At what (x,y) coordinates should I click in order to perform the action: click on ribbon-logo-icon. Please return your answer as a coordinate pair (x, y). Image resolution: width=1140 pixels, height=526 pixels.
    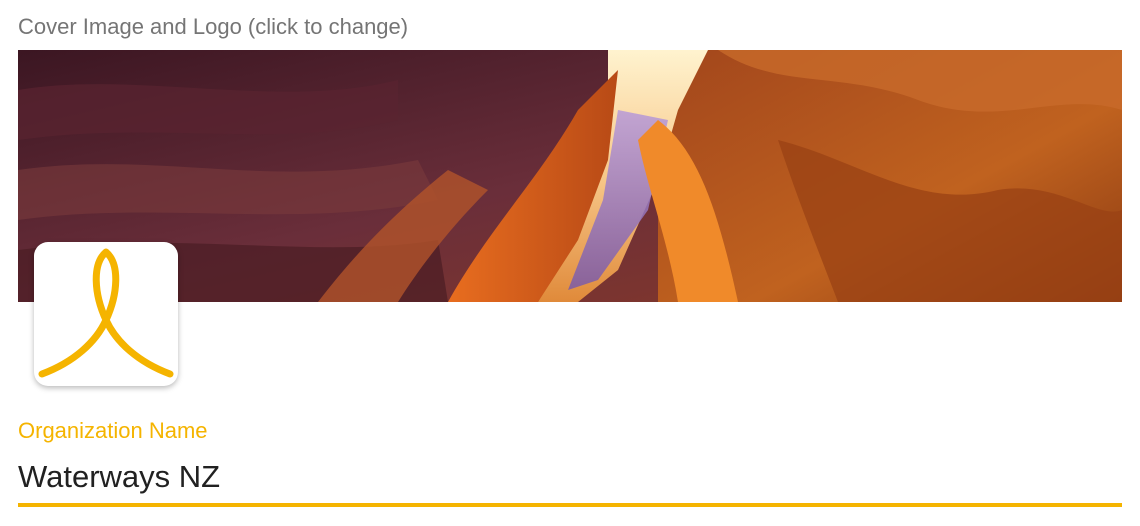
    Looking at the image, I should click on (106, 313).